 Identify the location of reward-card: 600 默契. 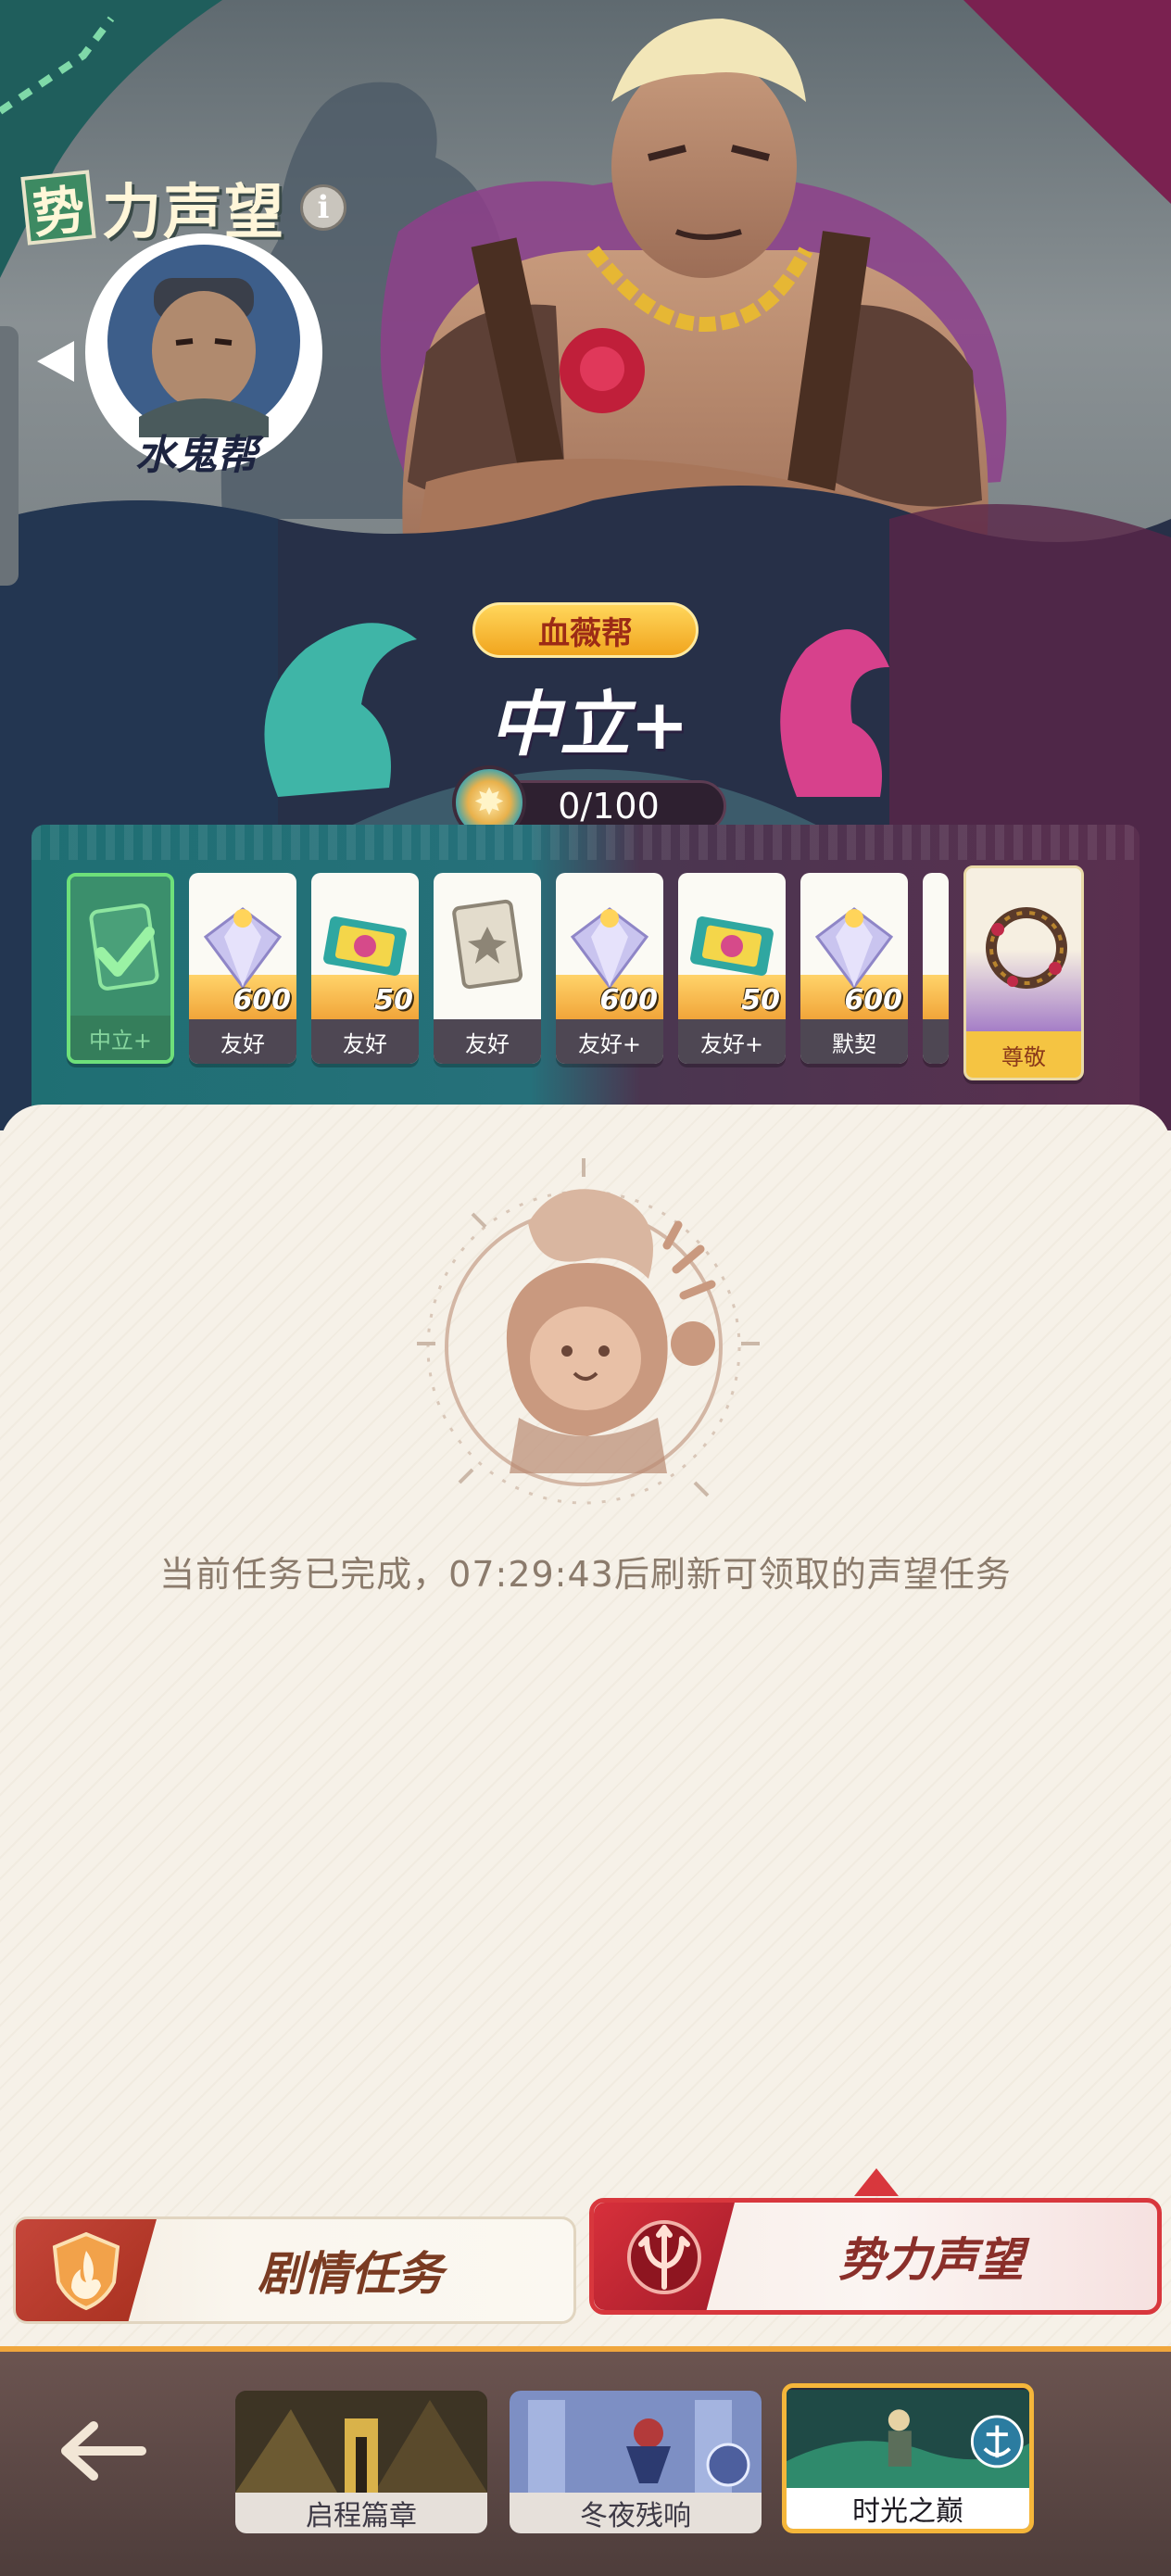
(854, 969).